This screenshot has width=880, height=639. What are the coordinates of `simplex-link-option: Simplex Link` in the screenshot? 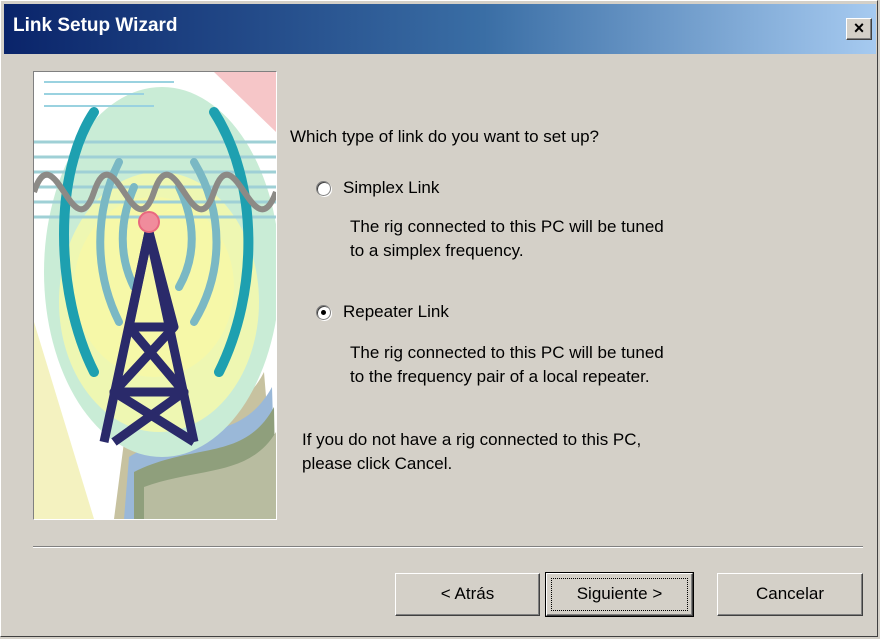 It's located at (377, 188).